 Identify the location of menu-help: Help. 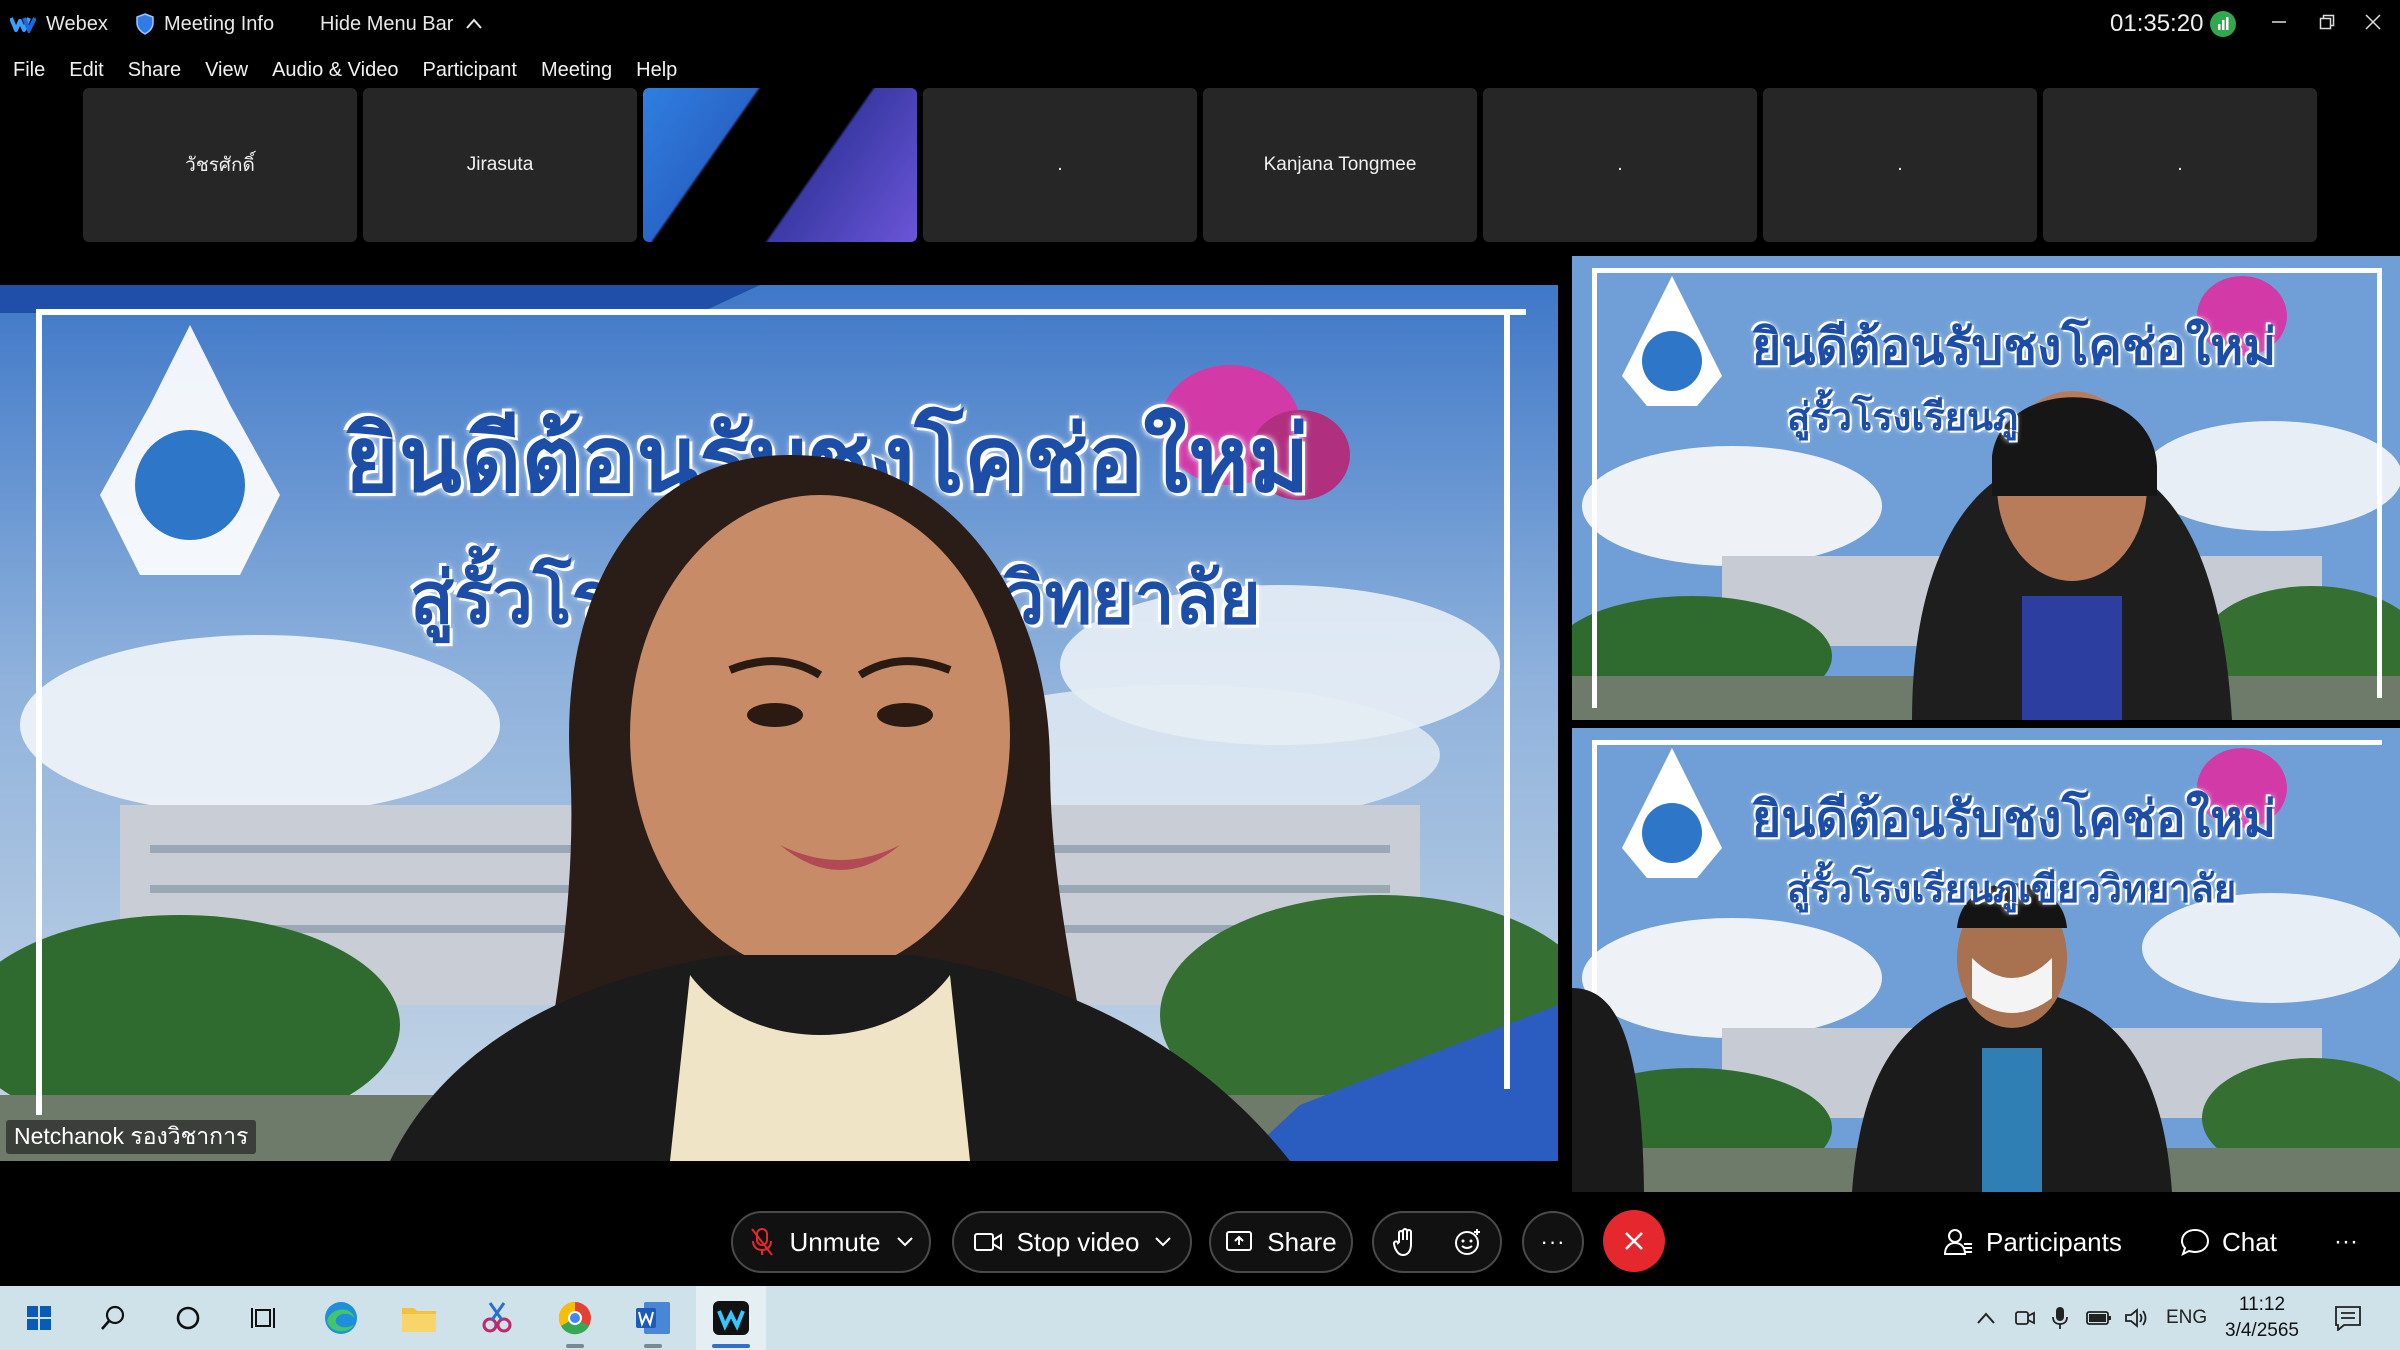
(656, 70).